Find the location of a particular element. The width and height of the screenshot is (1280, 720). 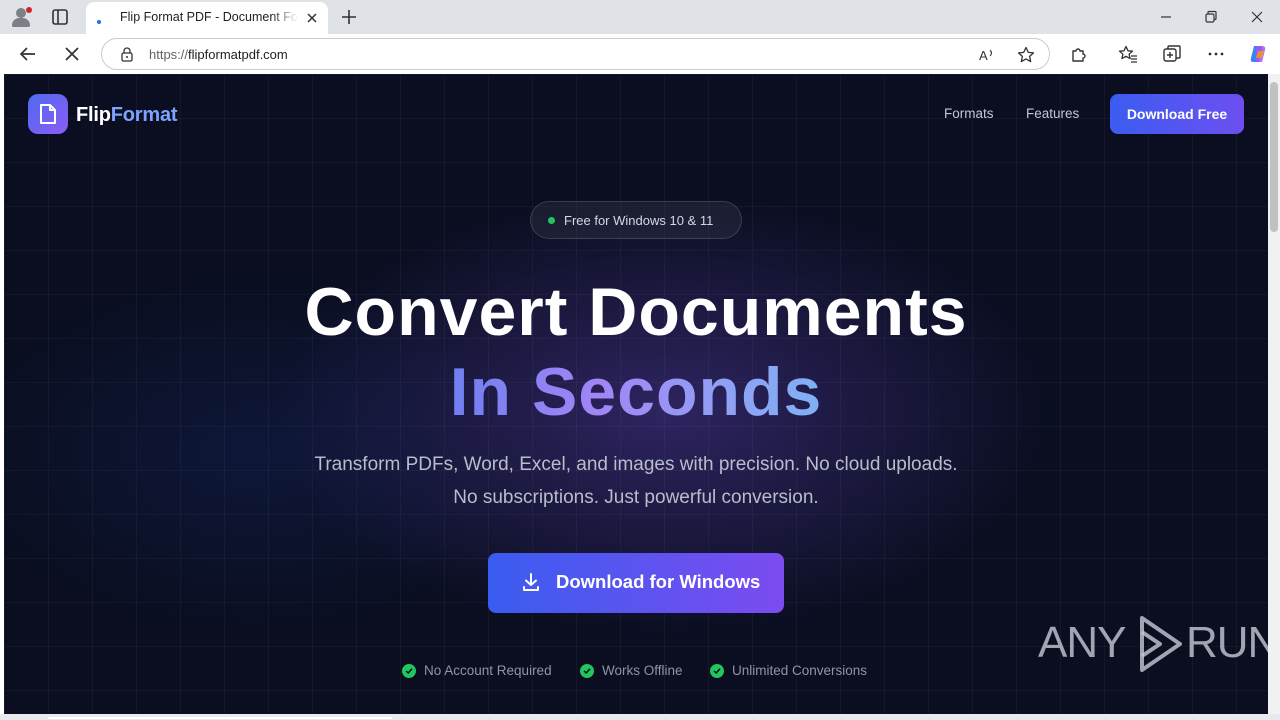

watermark-text-right: RUN is located at coordinates (1227, 642).